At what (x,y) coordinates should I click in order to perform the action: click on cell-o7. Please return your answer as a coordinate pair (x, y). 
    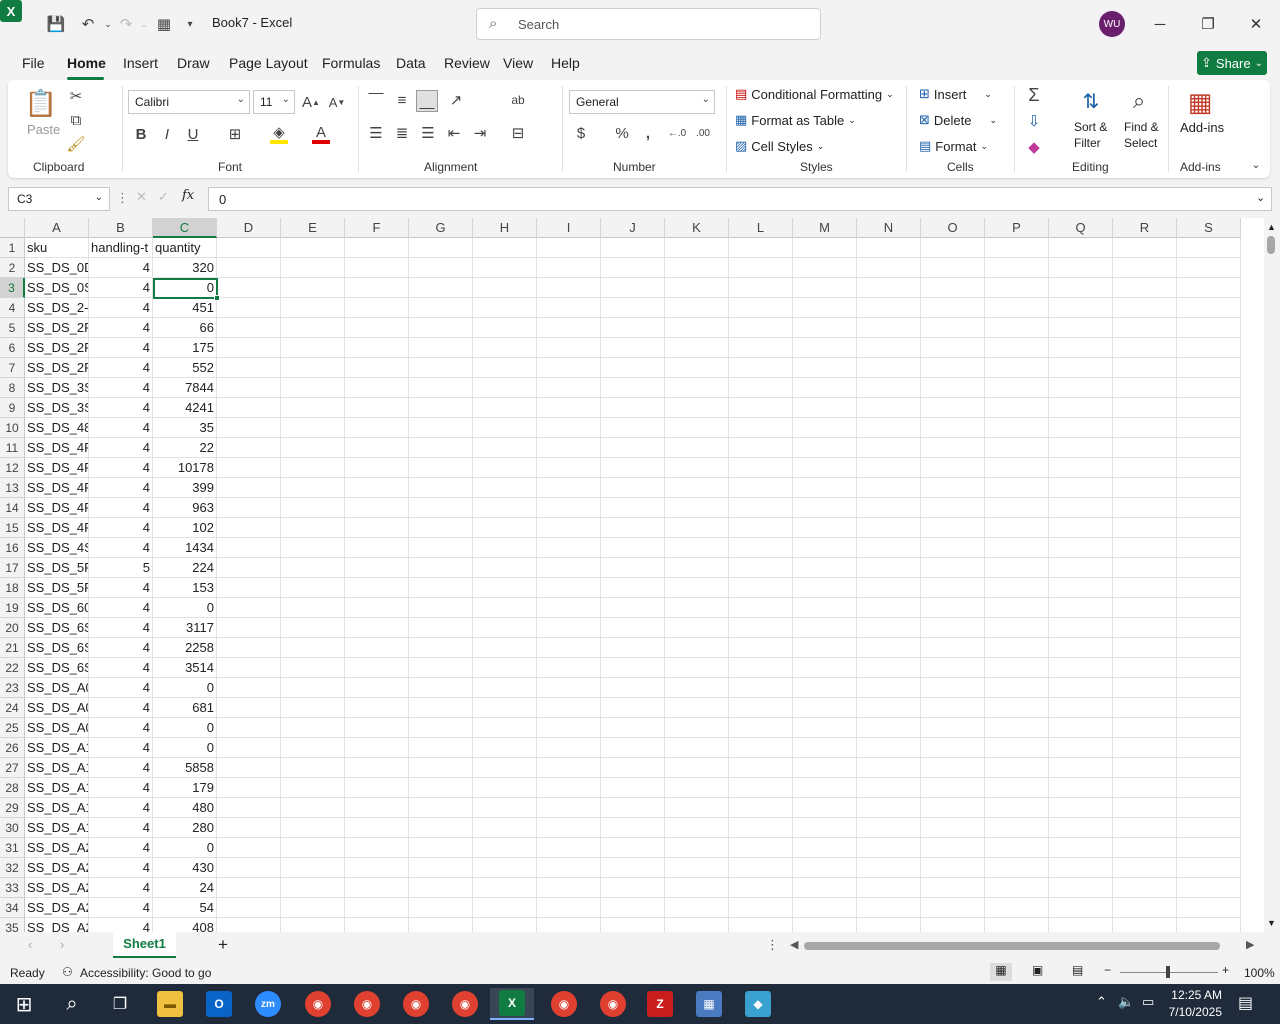
    Looking at the image, I should click on (953, 368).